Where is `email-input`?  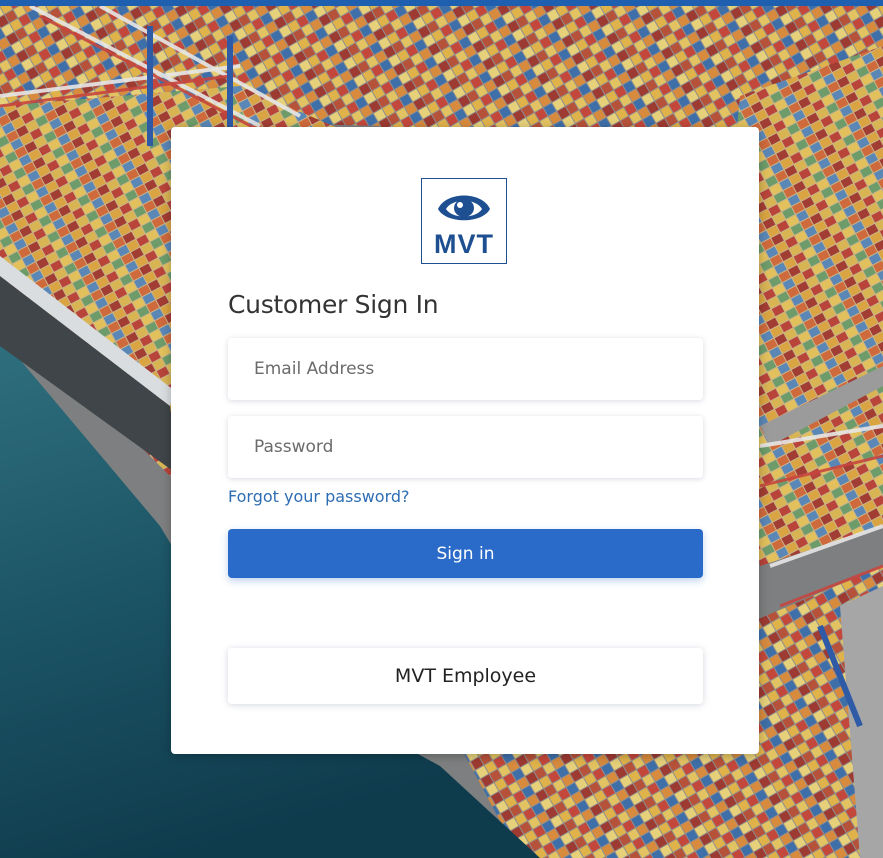
email-input is located at coordinates (465, 369).